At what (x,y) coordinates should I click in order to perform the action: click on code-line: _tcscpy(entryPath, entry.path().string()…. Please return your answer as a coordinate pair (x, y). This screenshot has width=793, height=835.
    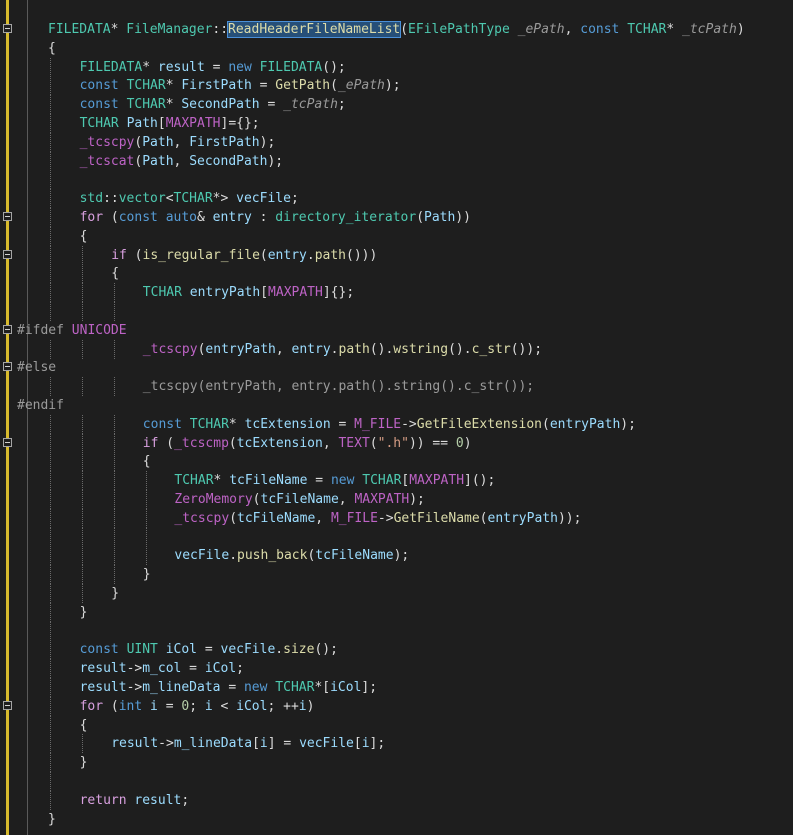
    Looking at the image, I should click on (396, 387).